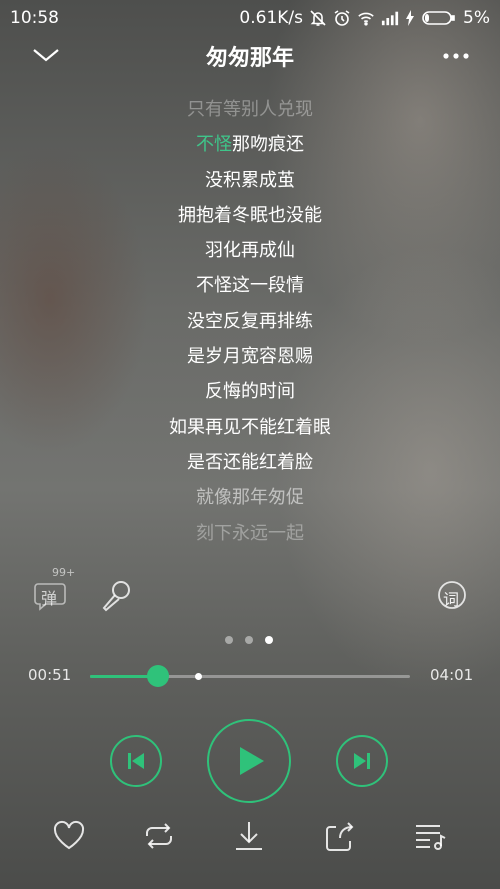 The image size is (500, 889). I want to click on bottom-action-bar, so click(250, 841).